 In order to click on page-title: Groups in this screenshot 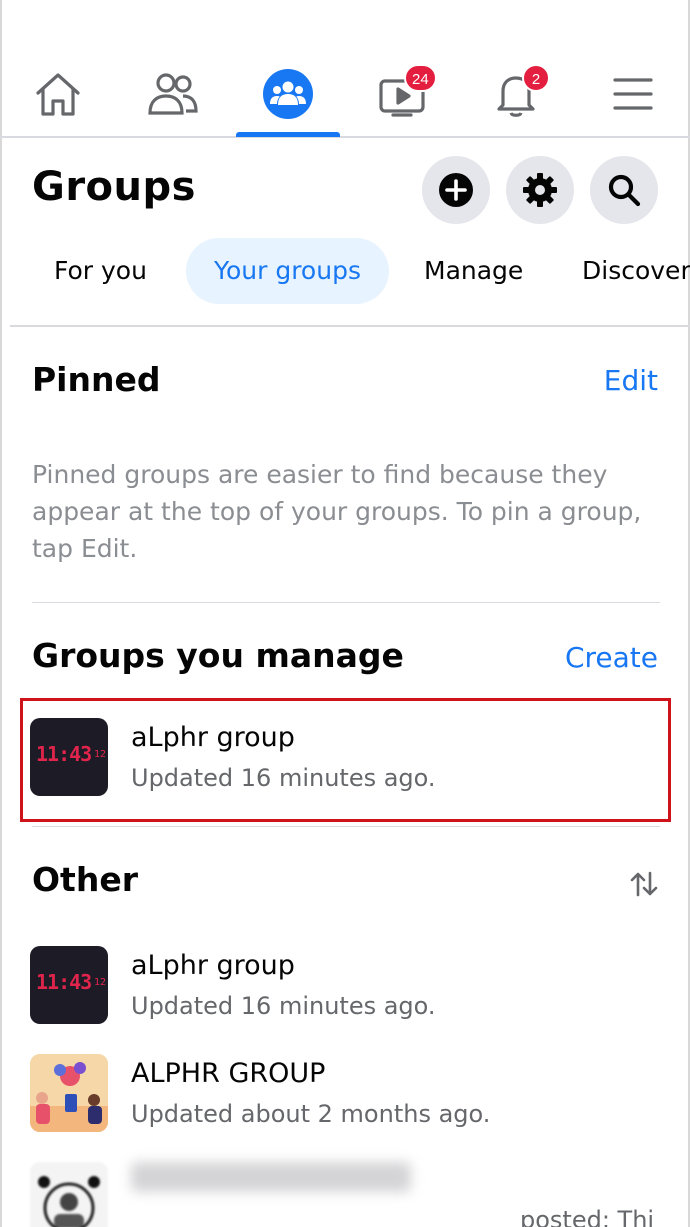, I will do `click(114, 187)`.